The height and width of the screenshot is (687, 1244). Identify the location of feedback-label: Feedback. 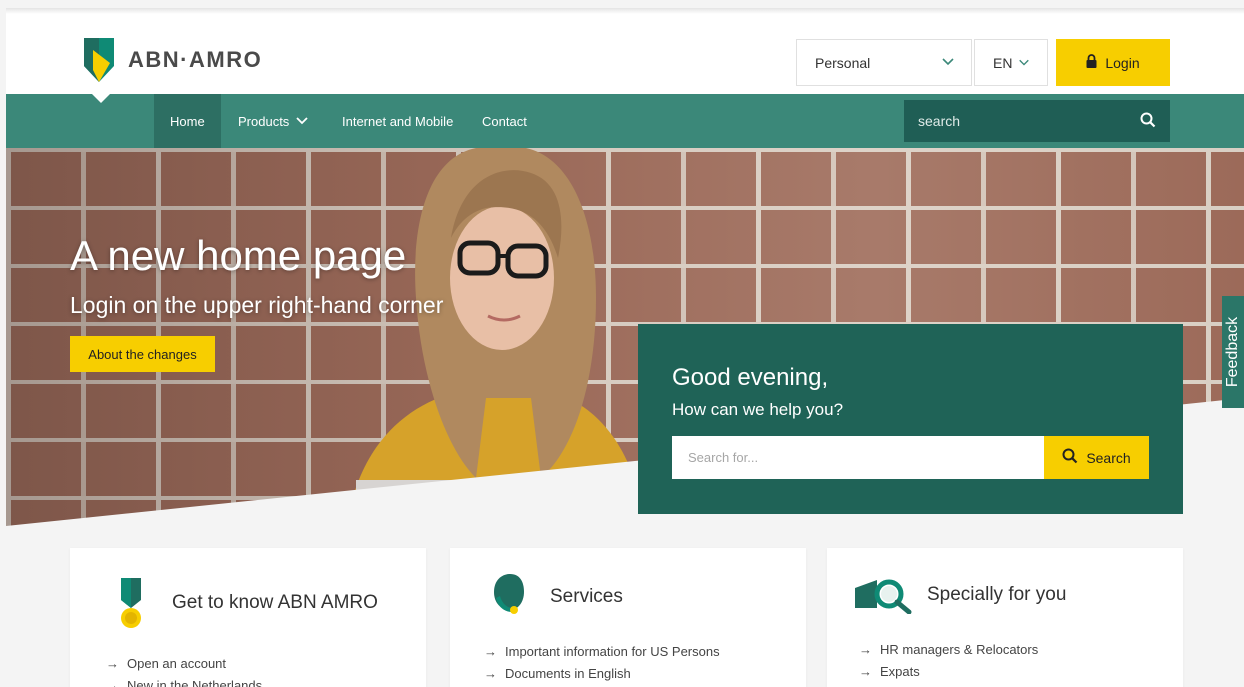
(1233, 352).